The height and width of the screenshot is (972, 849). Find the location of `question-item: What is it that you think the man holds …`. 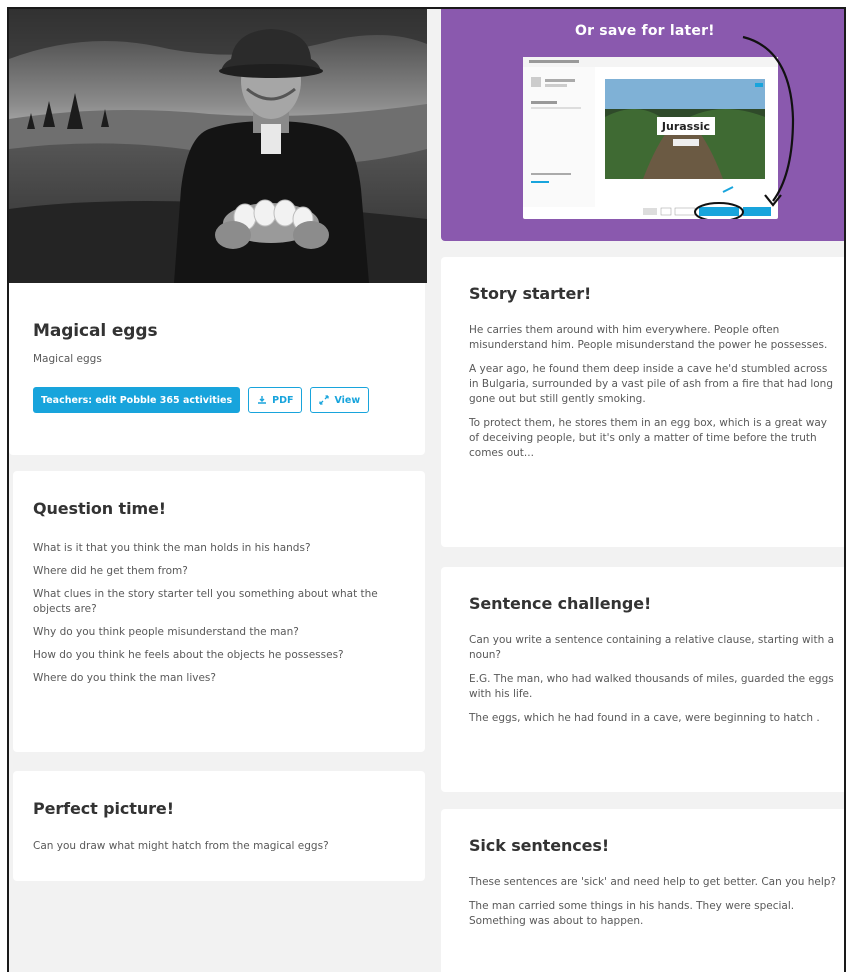

question-item: What is it that you think the man holds … is located at coordinates (172, 548).